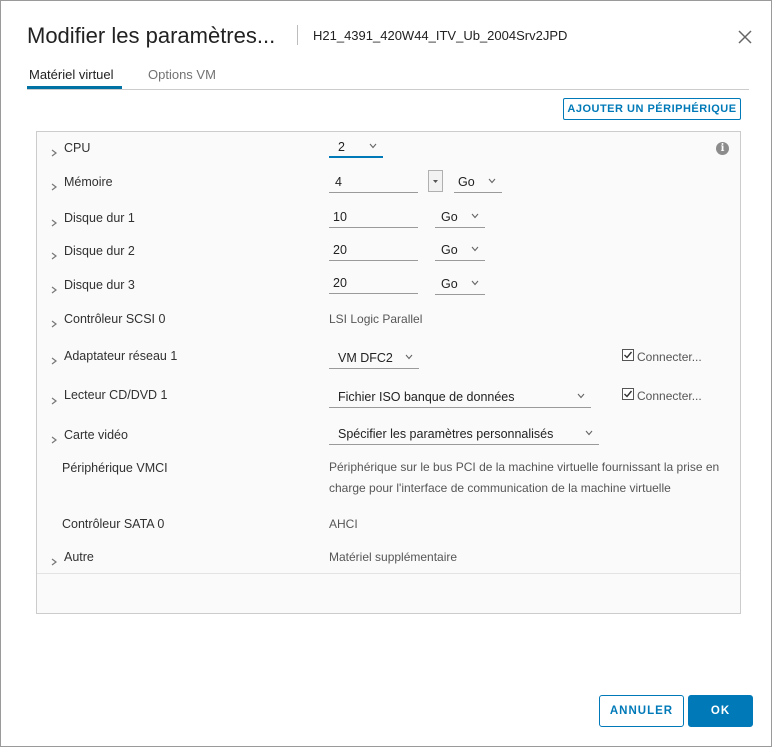  Describe the element at coordinates (720, 711) in the screenshot. I see `ok-button: OK` at that location.